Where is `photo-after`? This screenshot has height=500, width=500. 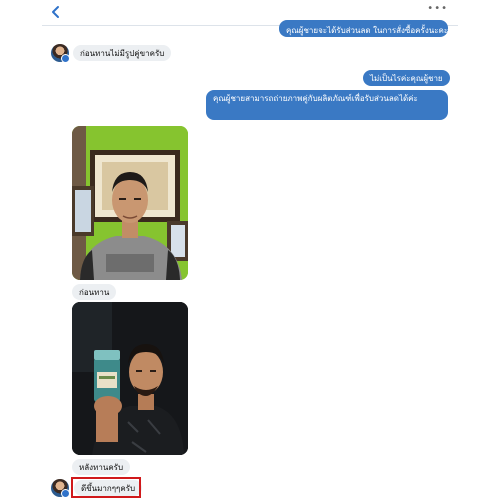 photo-after is located at coordinates (130, 378).